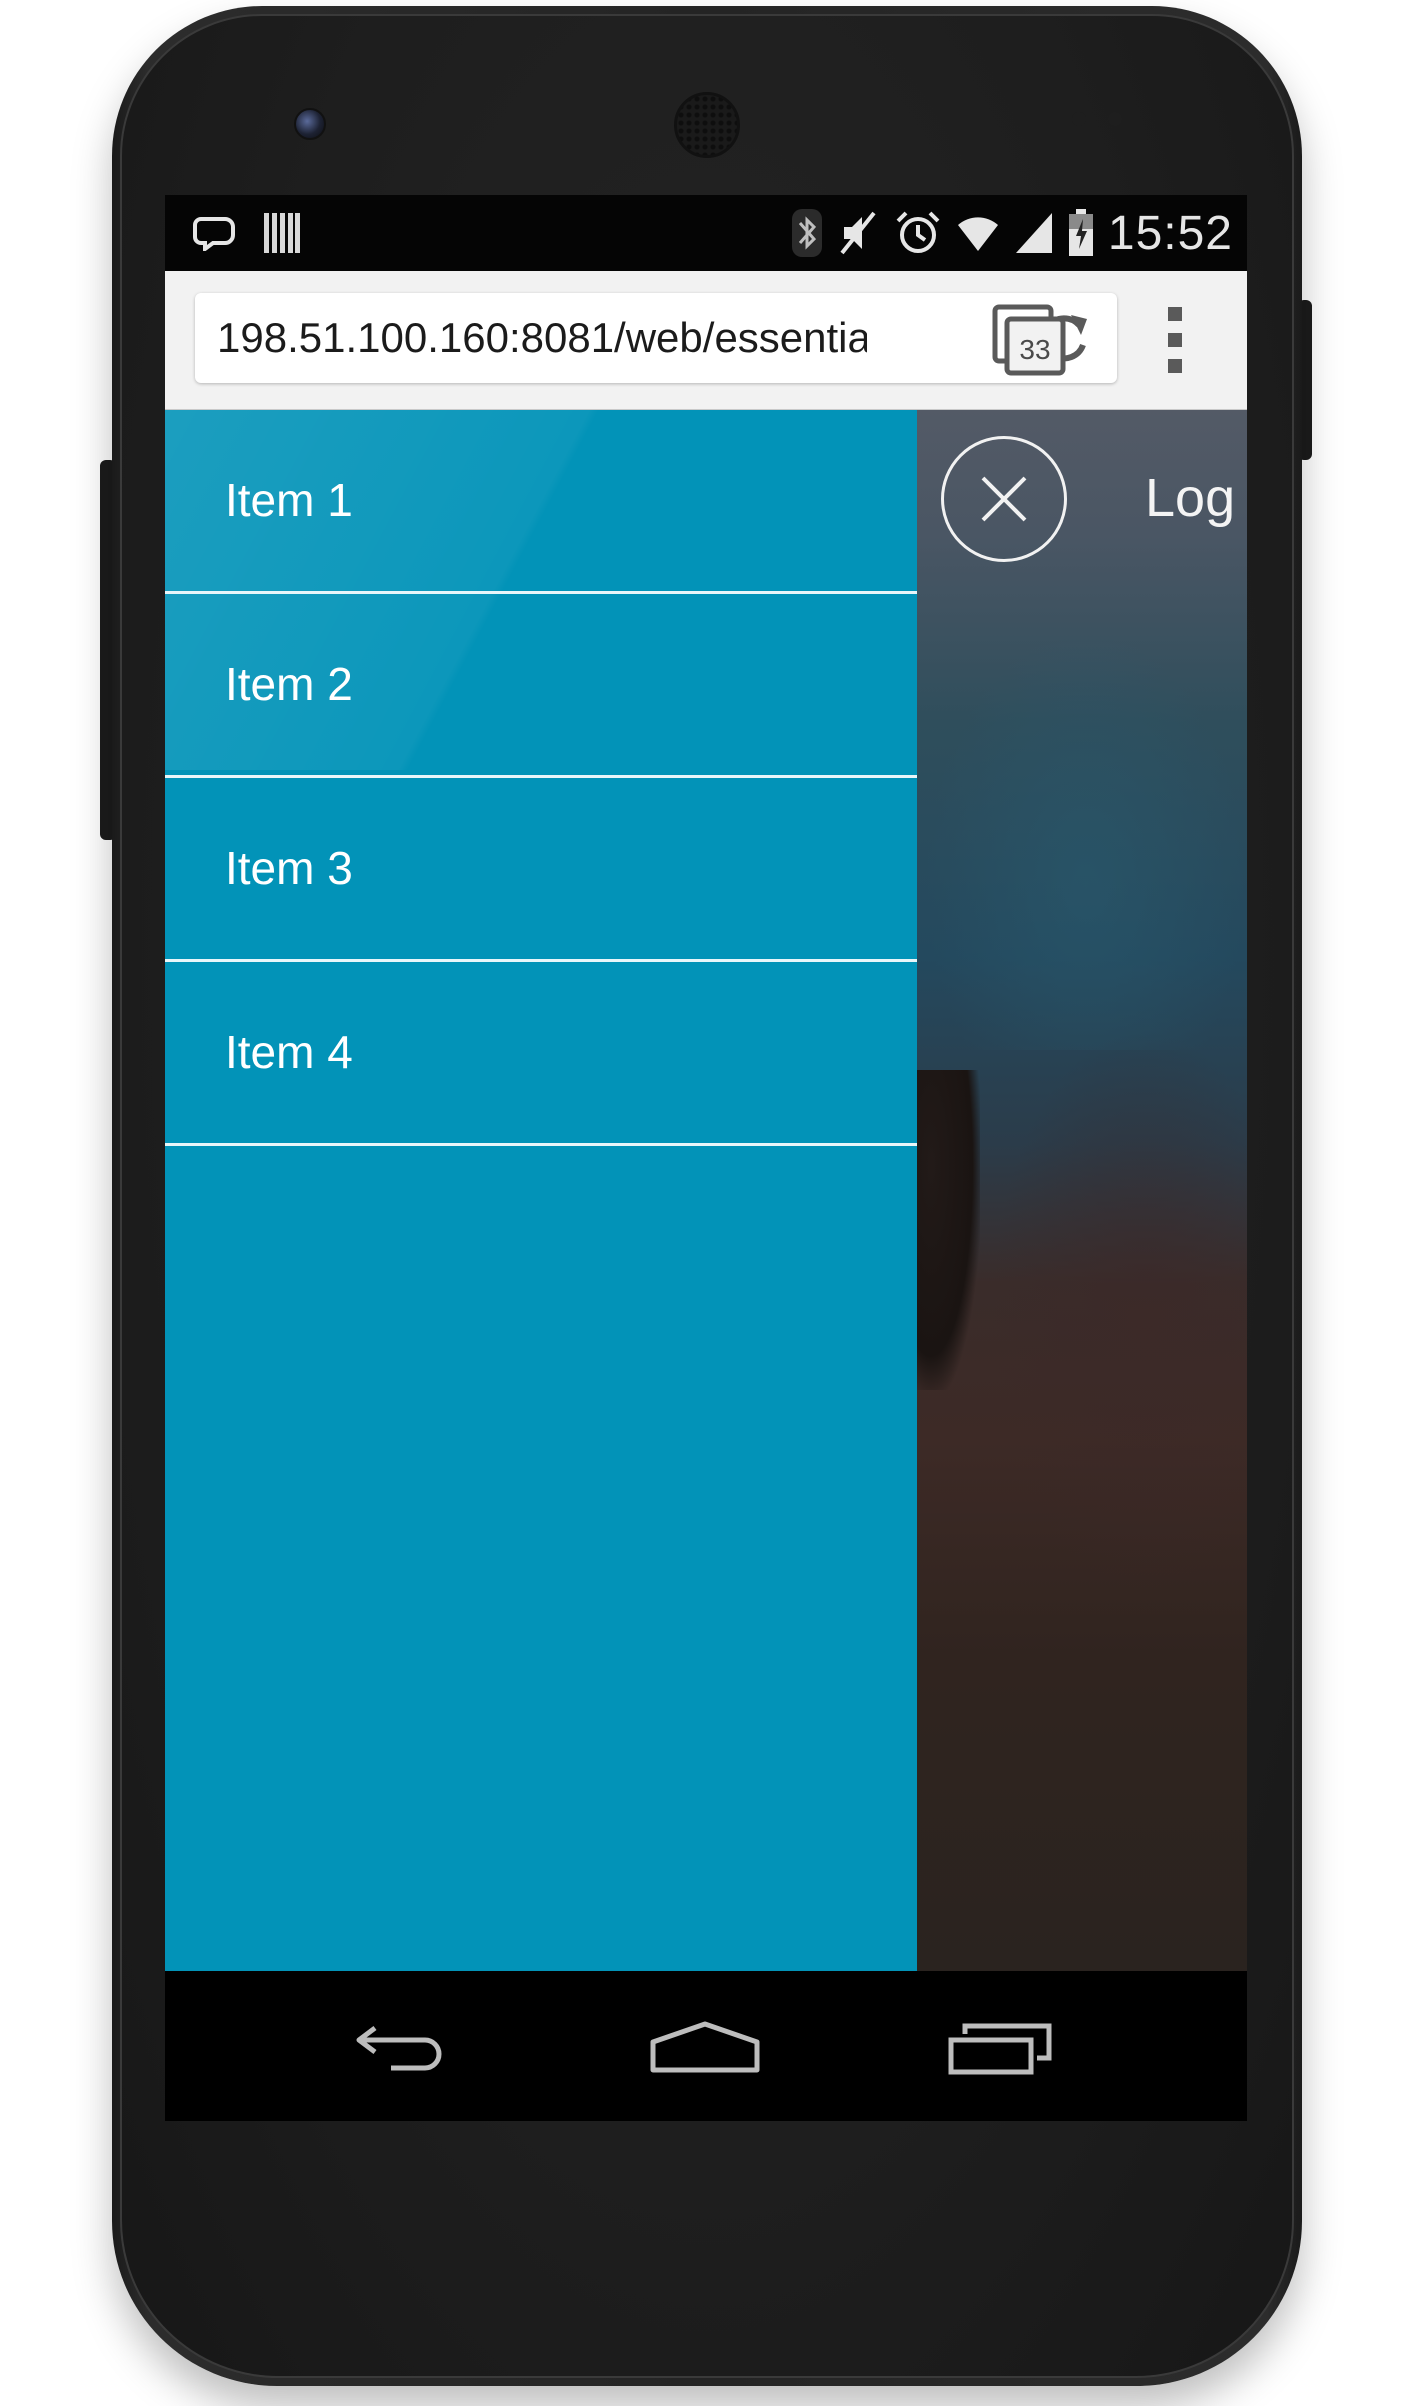 This screenshot has height=2406, width=1410. Describe the element at coordinates (806, 233) in the screenshot. I see `bluetooth-icon` at that location.